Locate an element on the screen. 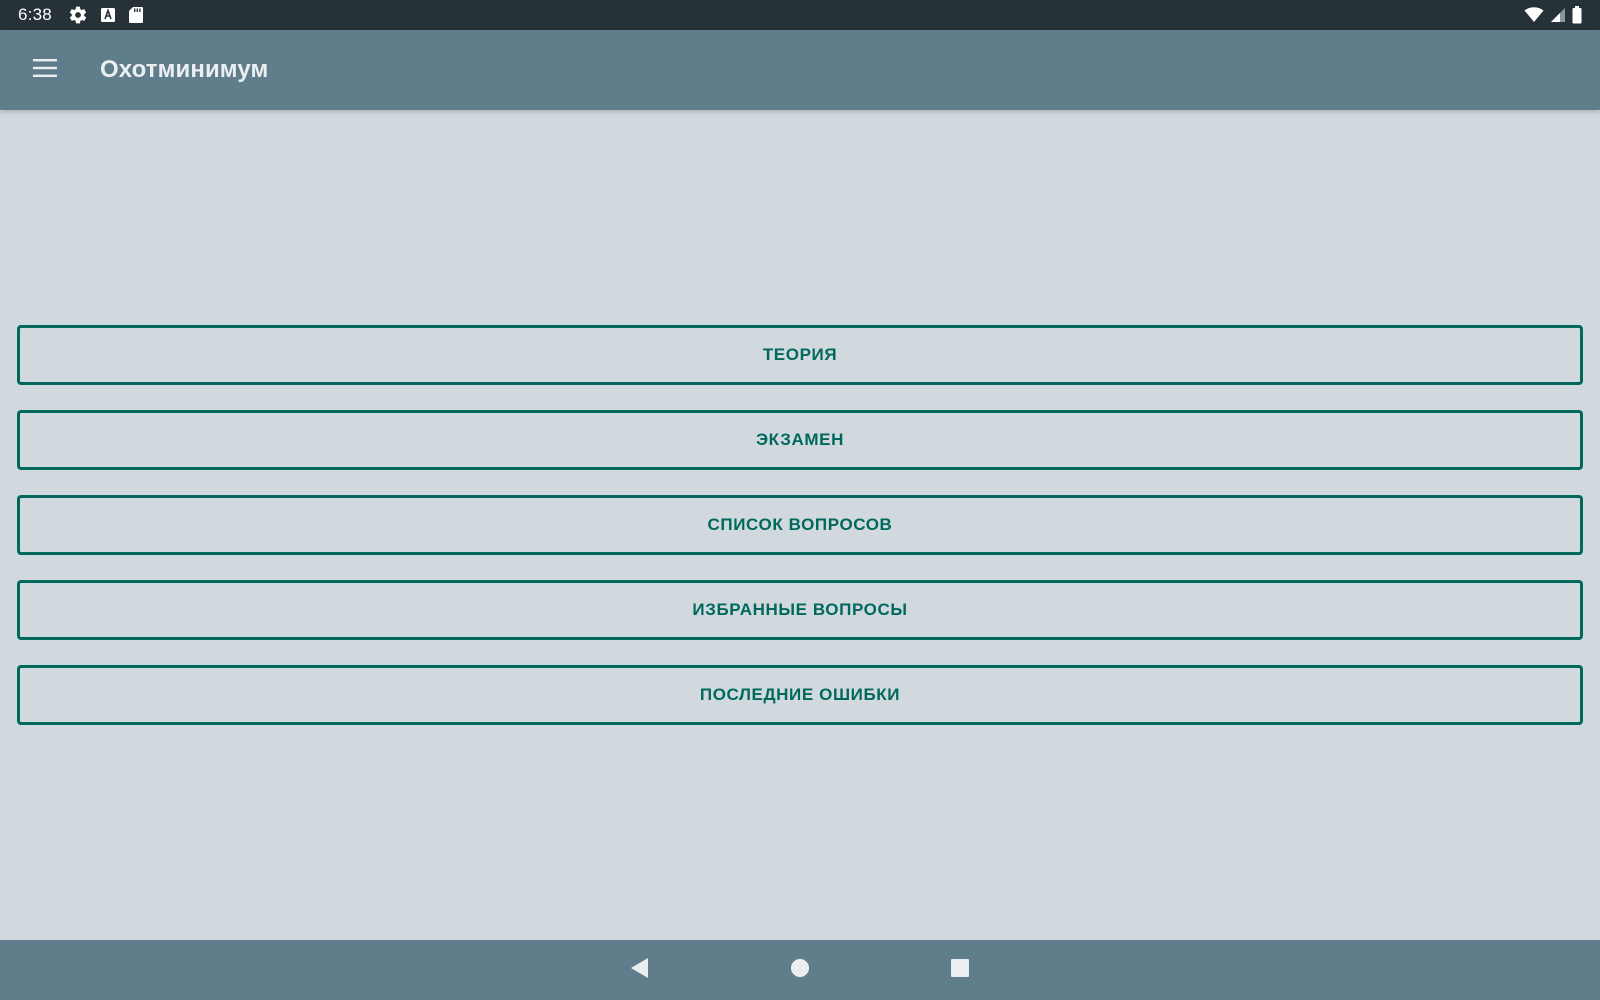 This screenshot has width=1600, height=1000. status-right-group is located at coordinates (1554, 15).